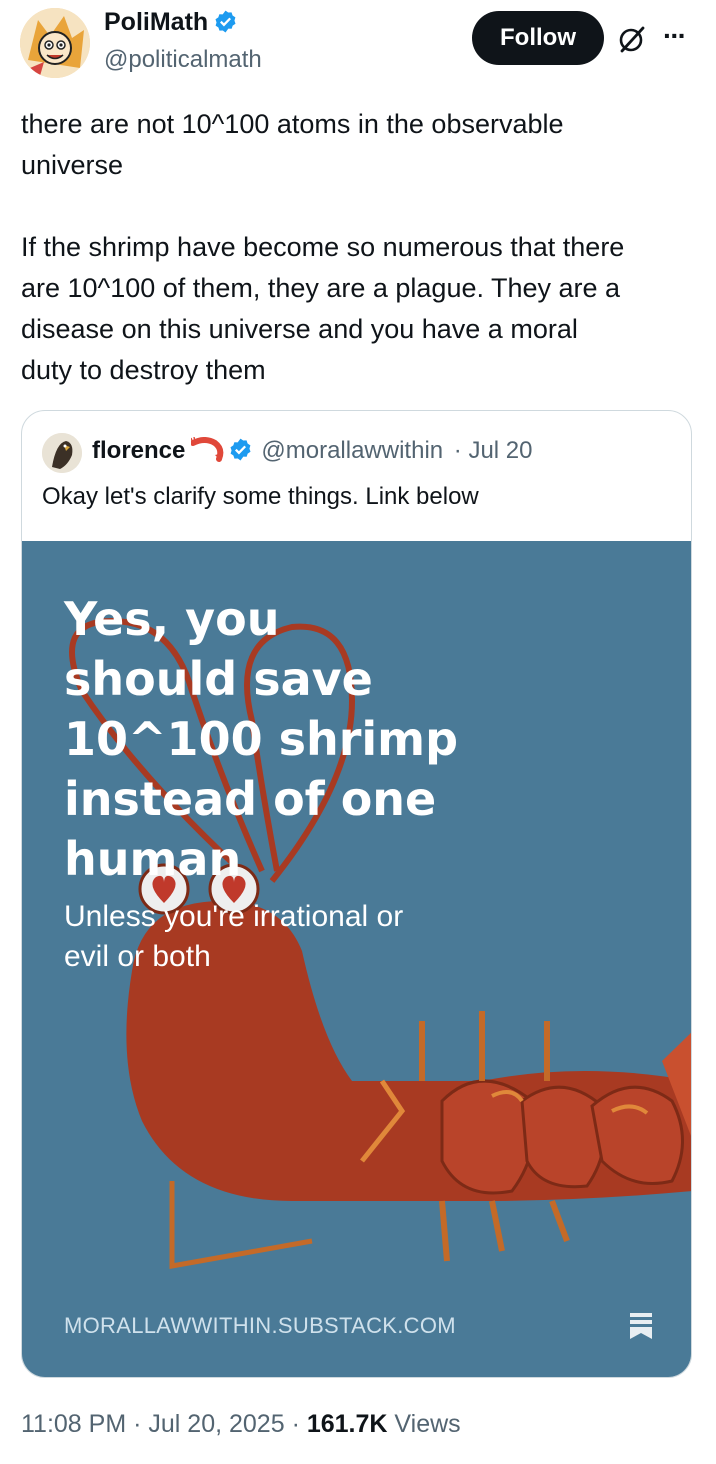 This screenshot has width=716, height=1464. What do you see at coordinates (352, 450) in the screenshot?
I see `quoted-handle: @morallawwithin` at bounding box center [352, 450].